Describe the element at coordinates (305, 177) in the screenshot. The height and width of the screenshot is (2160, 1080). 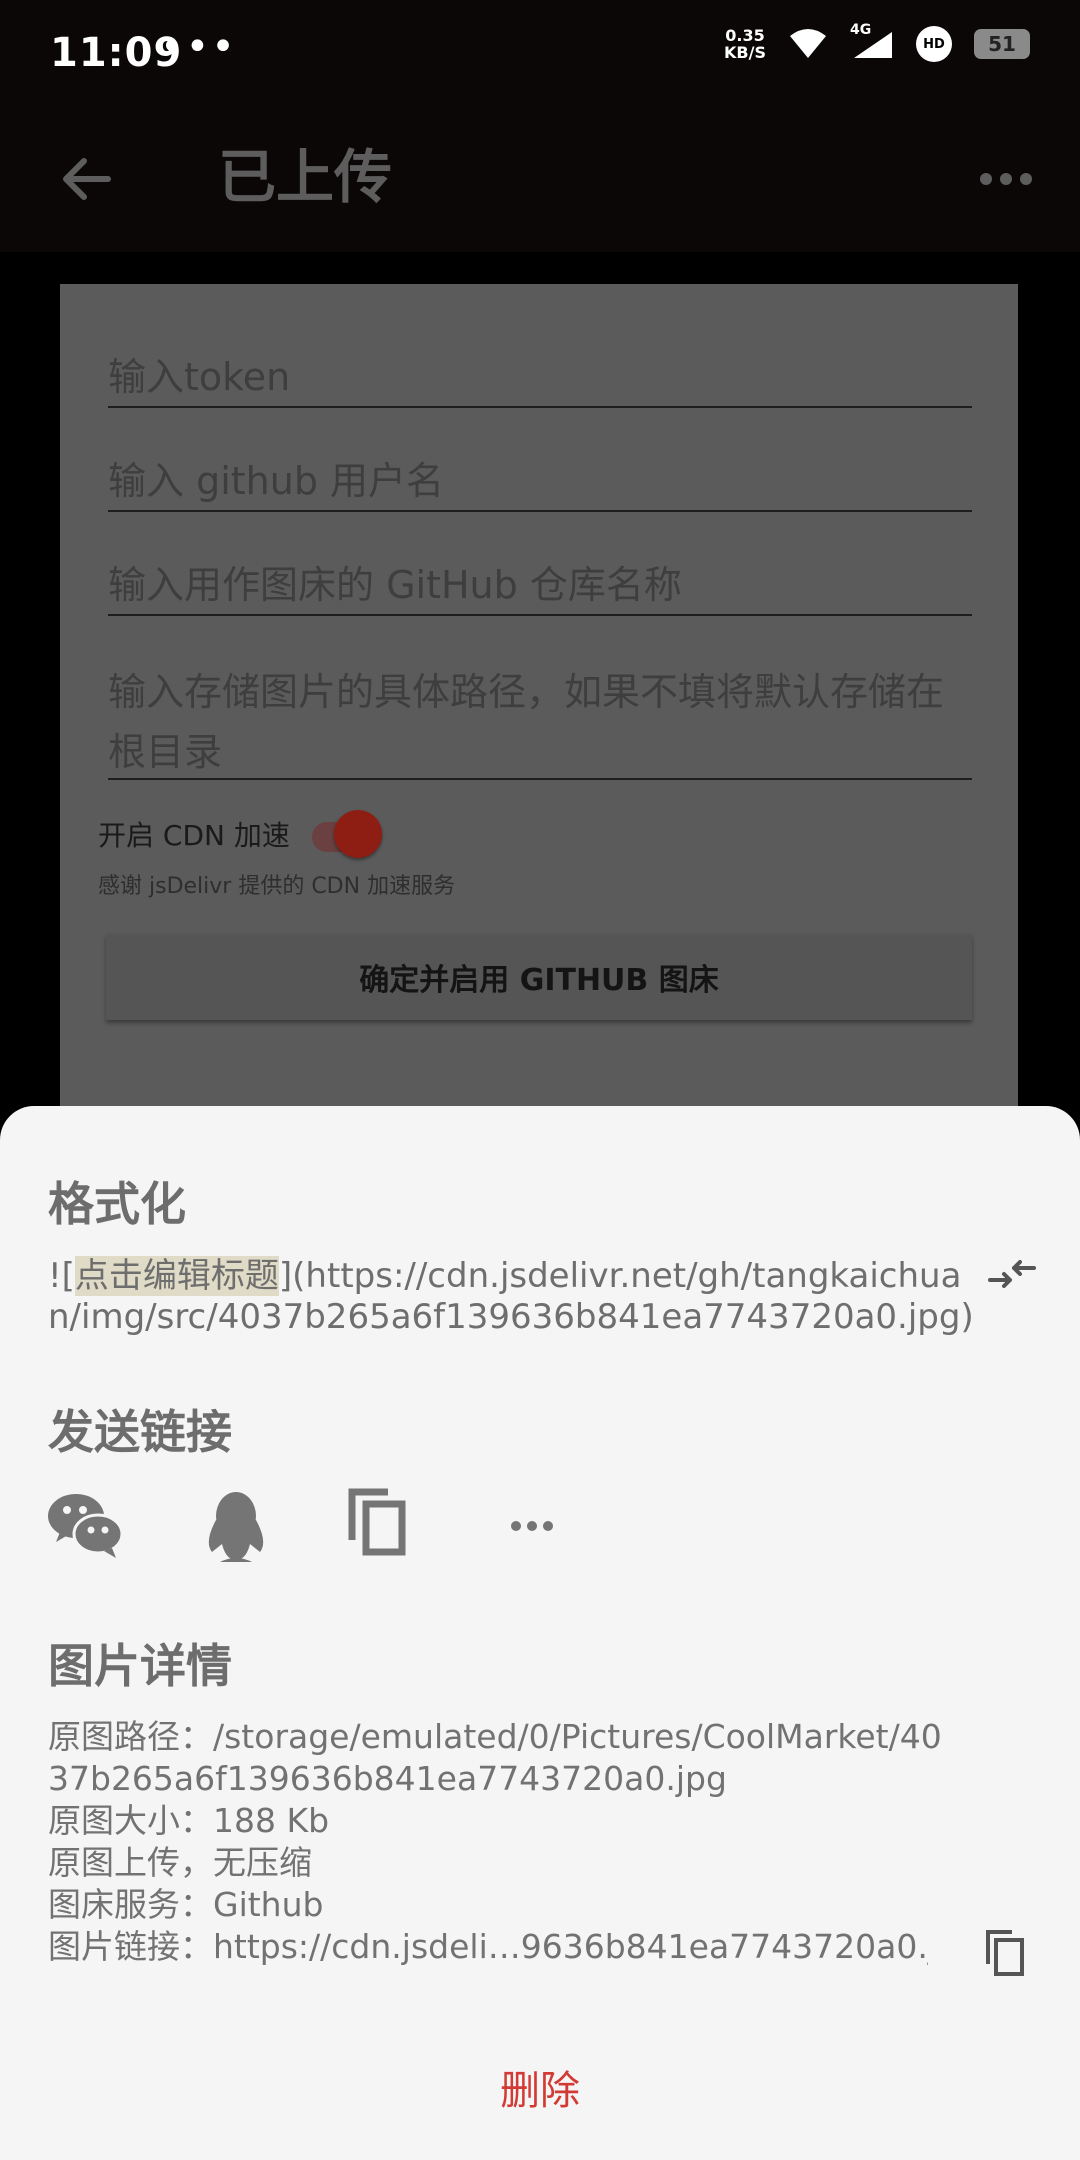
I see `page-title: 已上传` at that location.